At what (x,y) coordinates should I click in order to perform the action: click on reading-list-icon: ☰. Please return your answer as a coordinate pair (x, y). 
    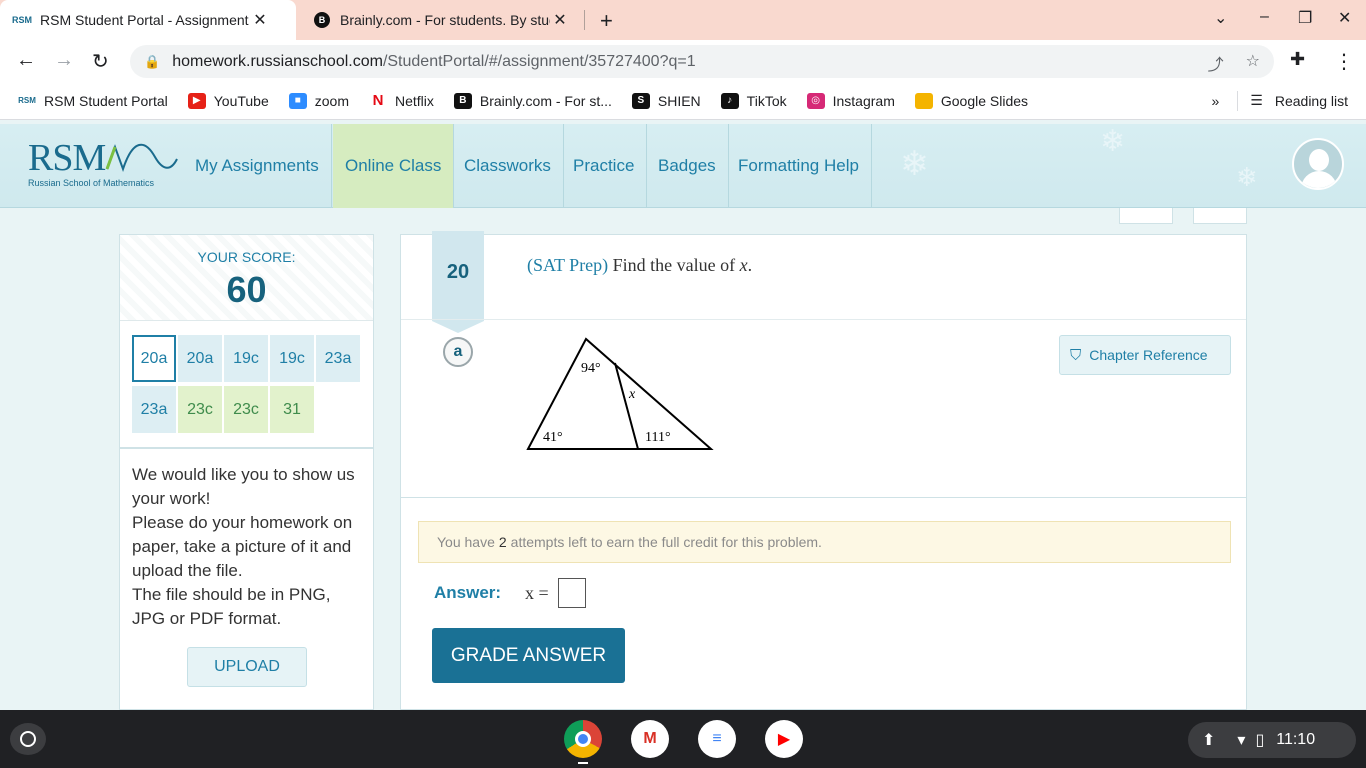
    Looking at the image, I should click on (1256, 100).